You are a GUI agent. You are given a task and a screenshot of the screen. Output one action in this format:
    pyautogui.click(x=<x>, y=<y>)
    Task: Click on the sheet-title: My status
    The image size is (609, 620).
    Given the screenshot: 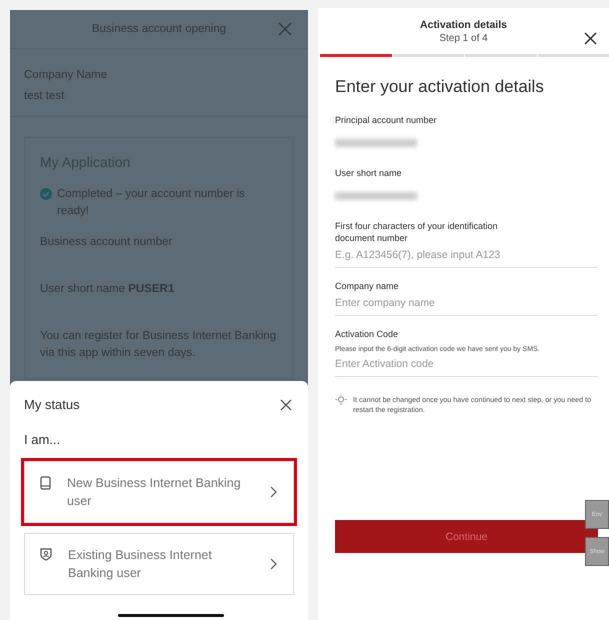 What is the action you would take?
    pyautogui.click(x=52, y=404)
    